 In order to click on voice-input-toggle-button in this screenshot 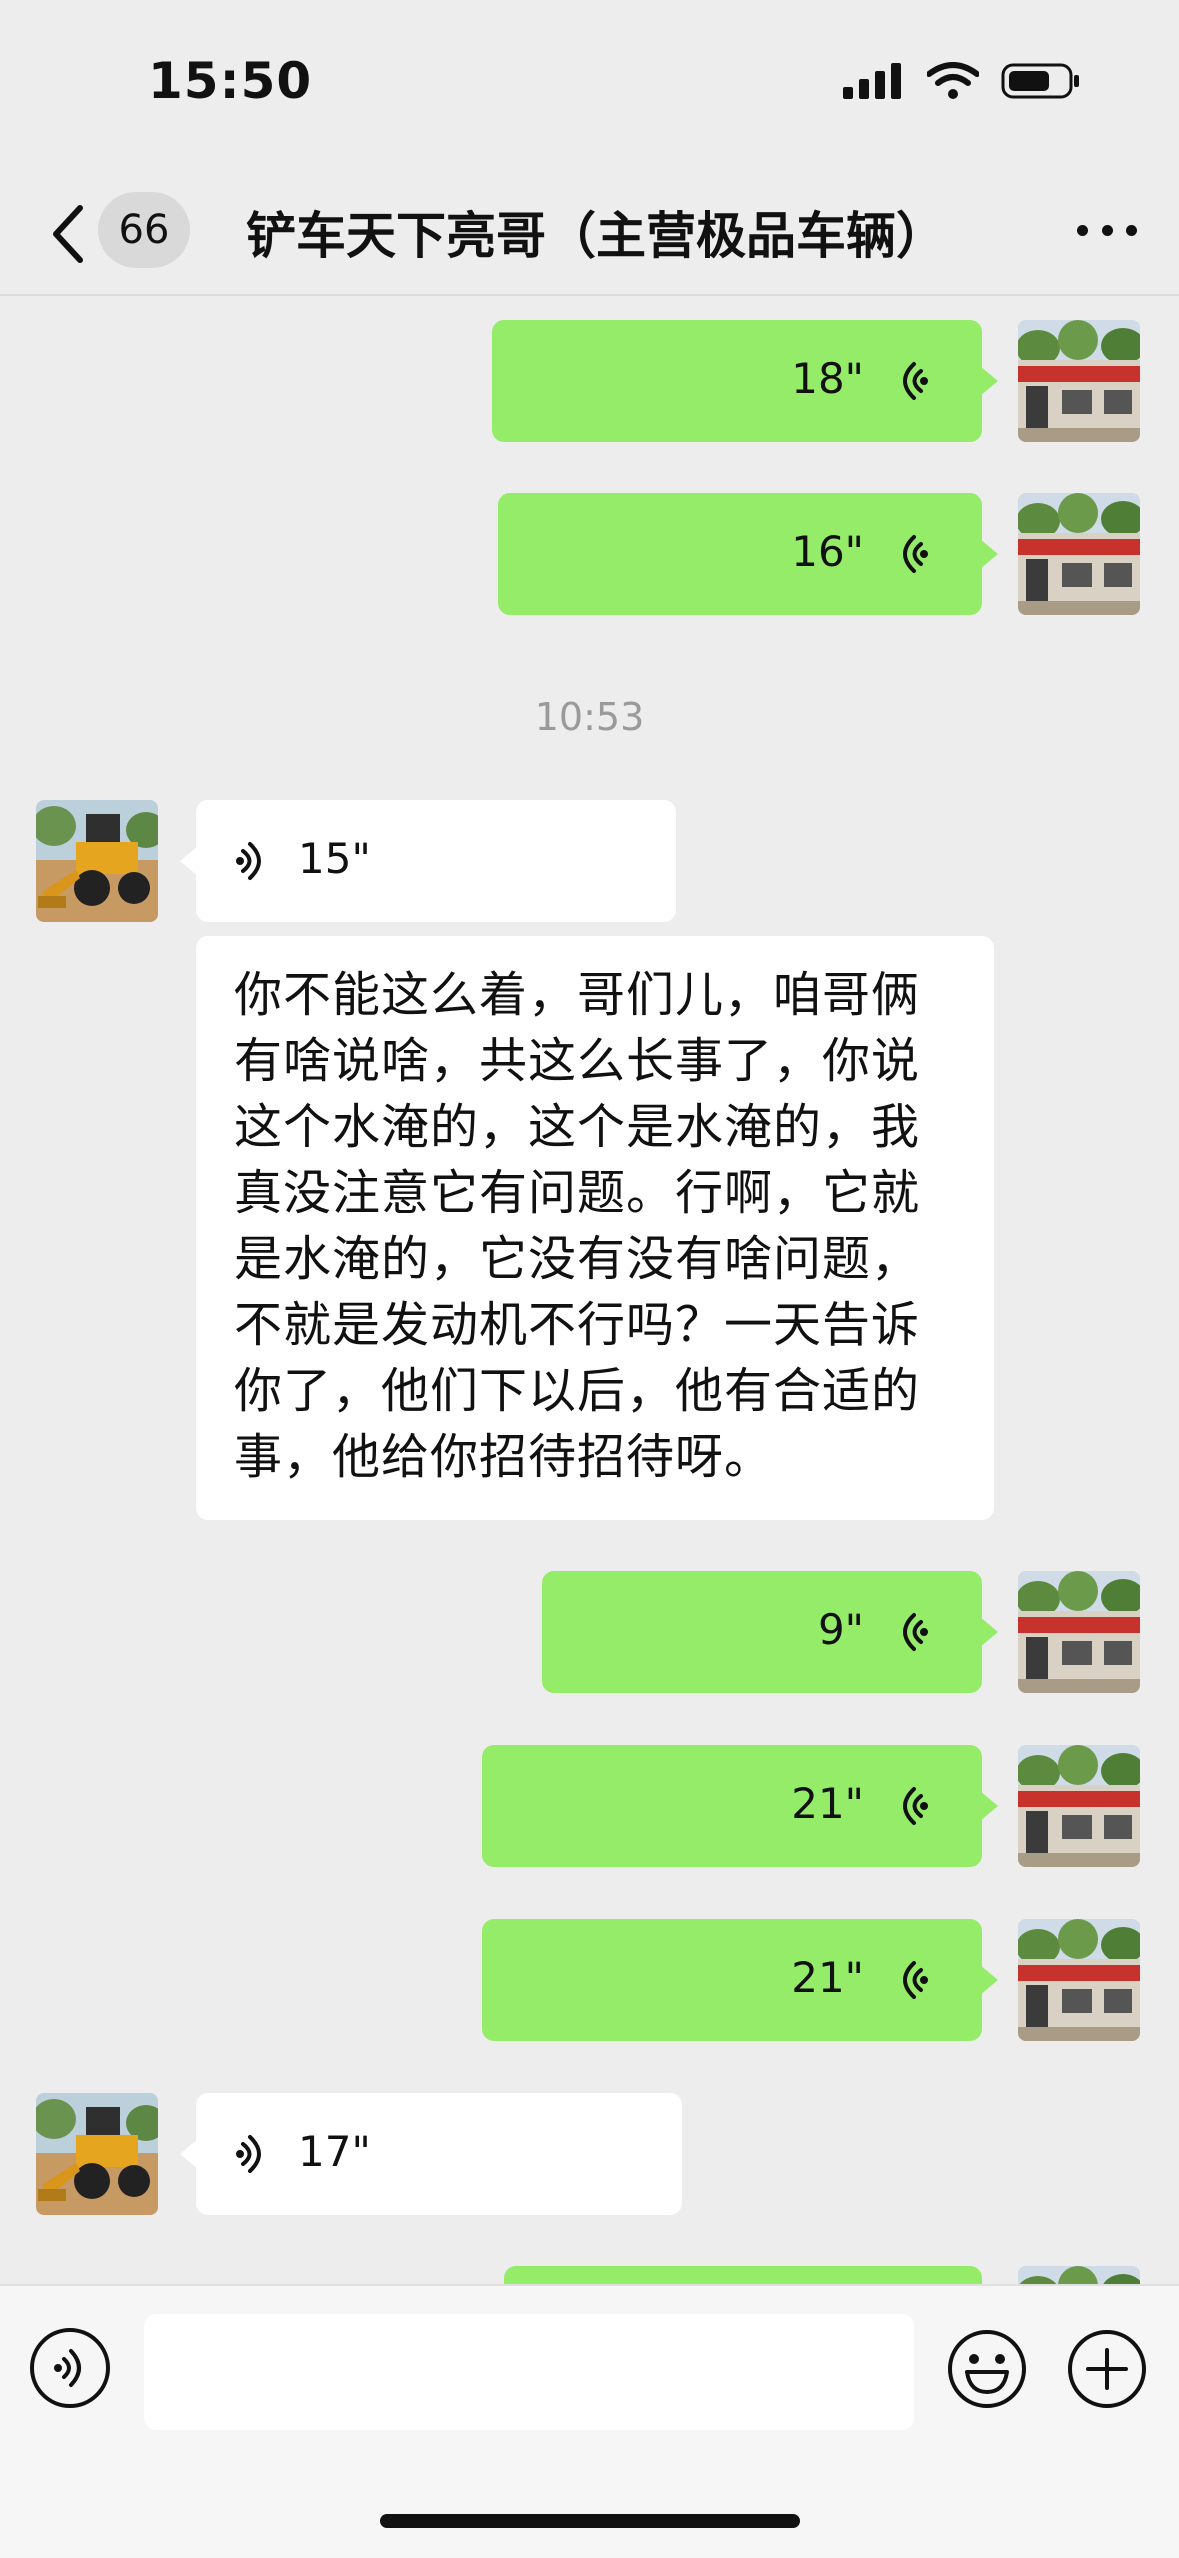, I will do `click(70, 2368)`.